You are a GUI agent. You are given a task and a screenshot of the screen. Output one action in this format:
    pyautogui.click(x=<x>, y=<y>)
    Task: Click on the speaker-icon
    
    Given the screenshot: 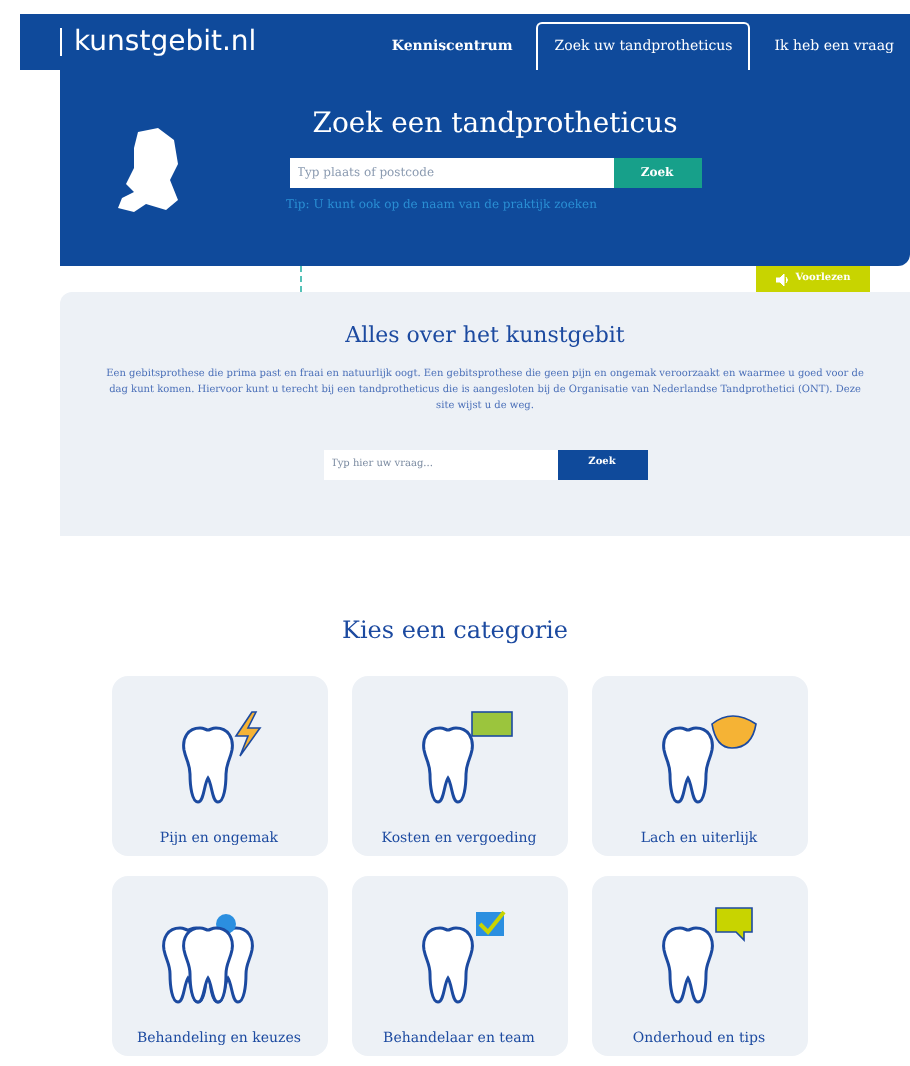 What is the action you would take?
    pyautogui.click(x=782, y=279)
    